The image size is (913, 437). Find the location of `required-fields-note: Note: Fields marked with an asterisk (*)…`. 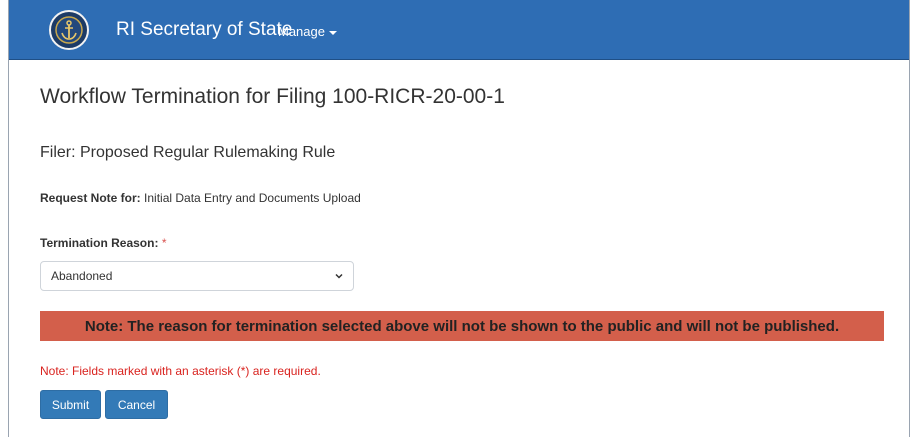

required-fields-note: Note: Fields marked with an asterisk (*)… is located at coordinates (180, 371).